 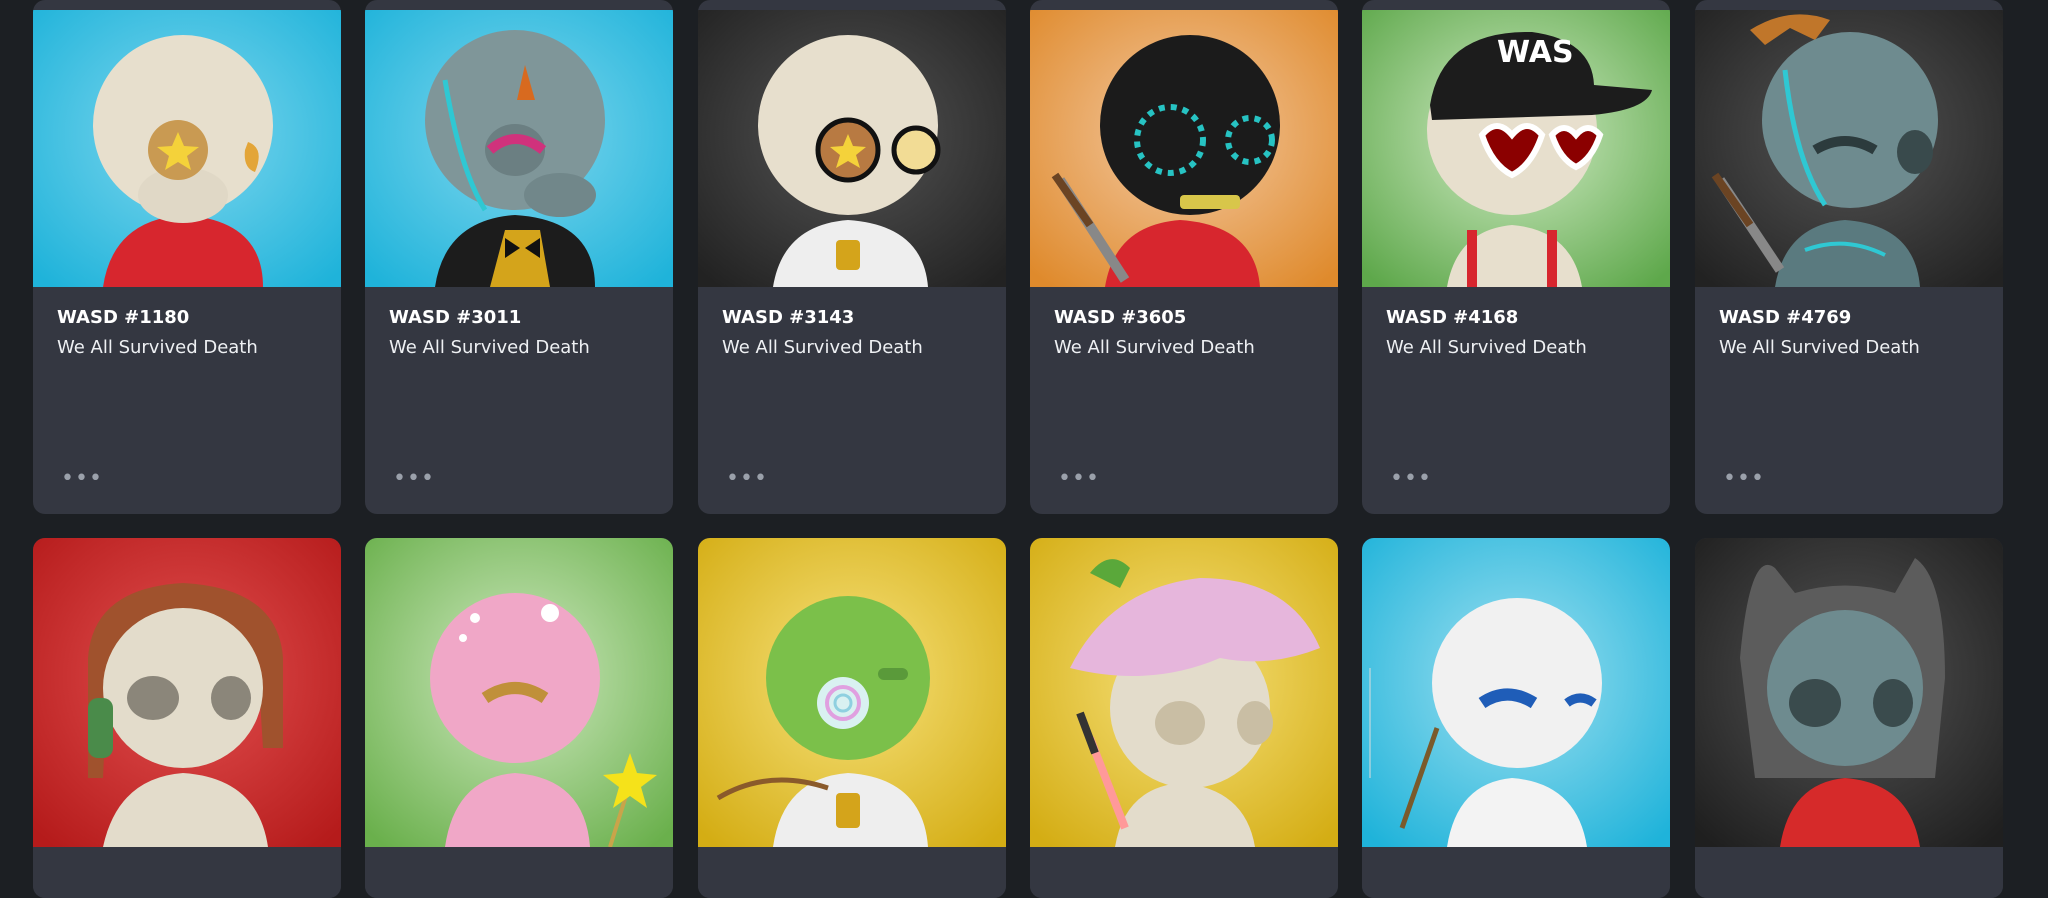 I want to click on nft-card: WAS WASD #4168 We All Survived Death •••, so click(x=1516, y=257).